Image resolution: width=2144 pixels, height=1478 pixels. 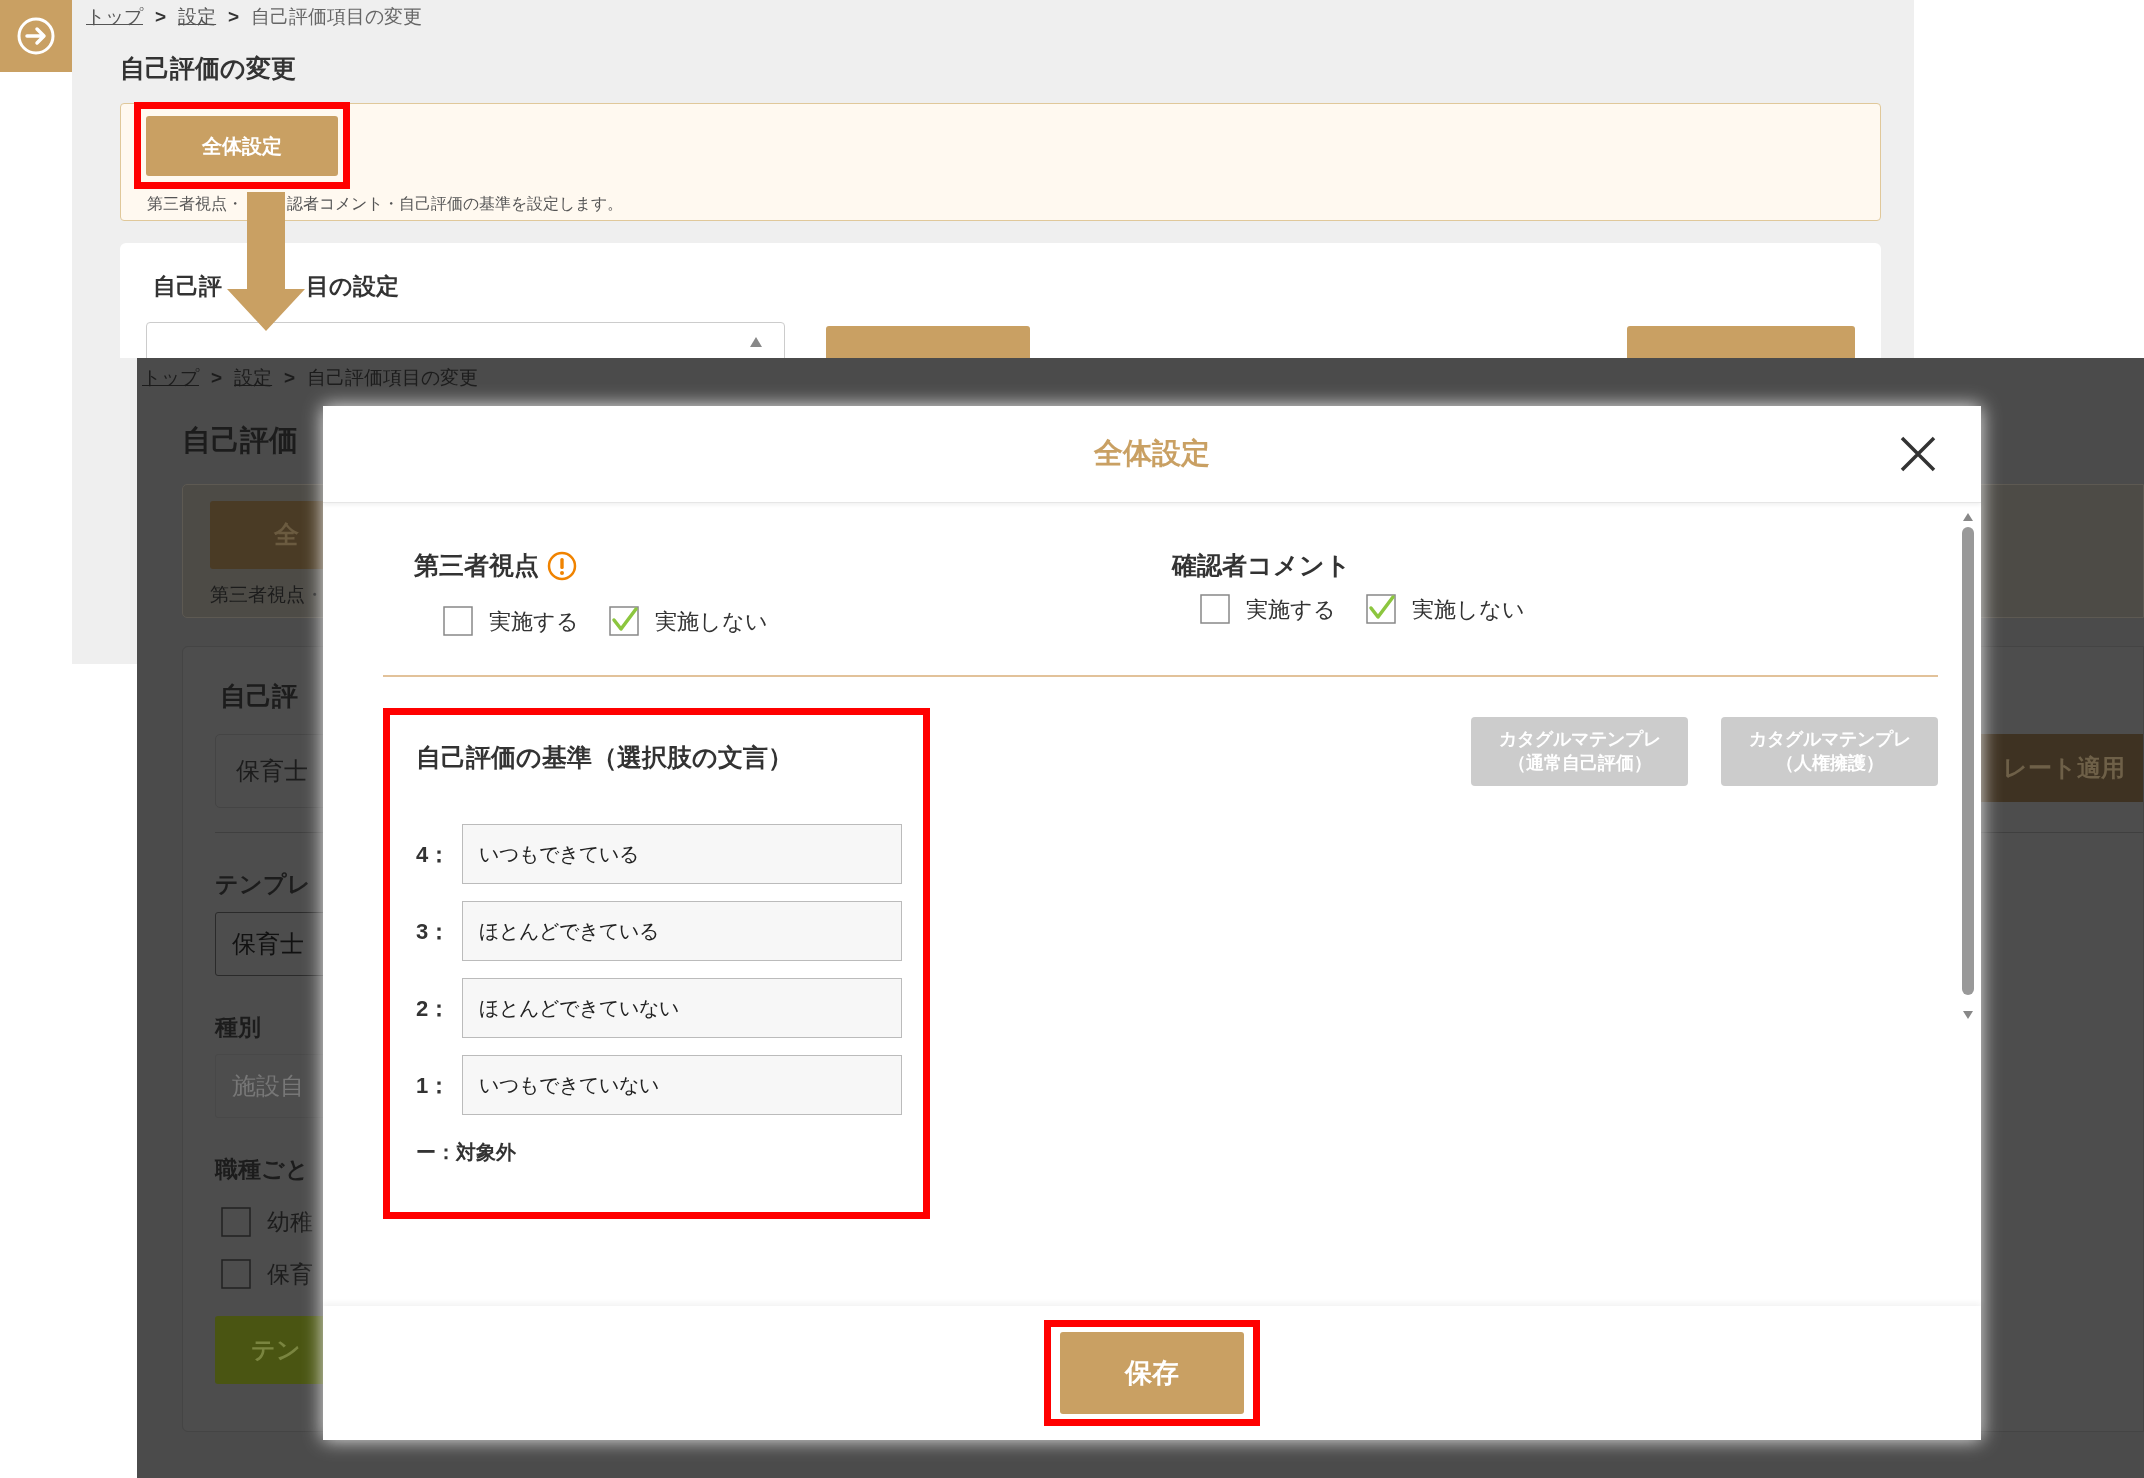 I want to click on level-label: 2：, so click(x=434, y=1008).